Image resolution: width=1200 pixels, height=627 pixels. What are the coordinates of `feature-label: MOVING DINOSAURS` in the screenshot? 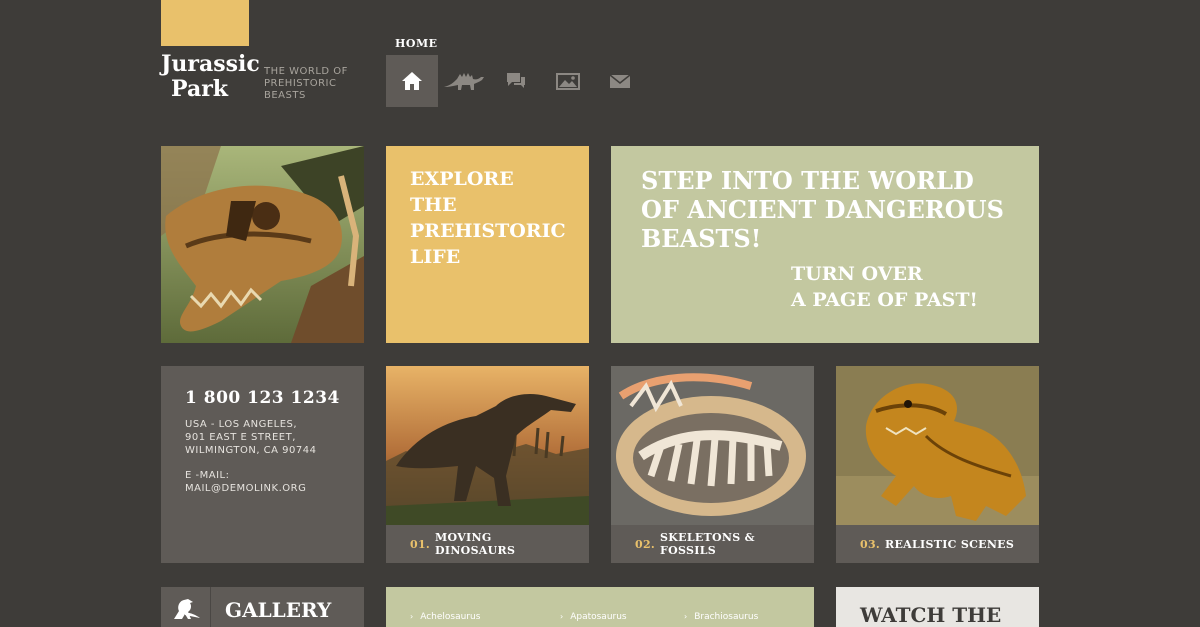 It's located at (475, 544).